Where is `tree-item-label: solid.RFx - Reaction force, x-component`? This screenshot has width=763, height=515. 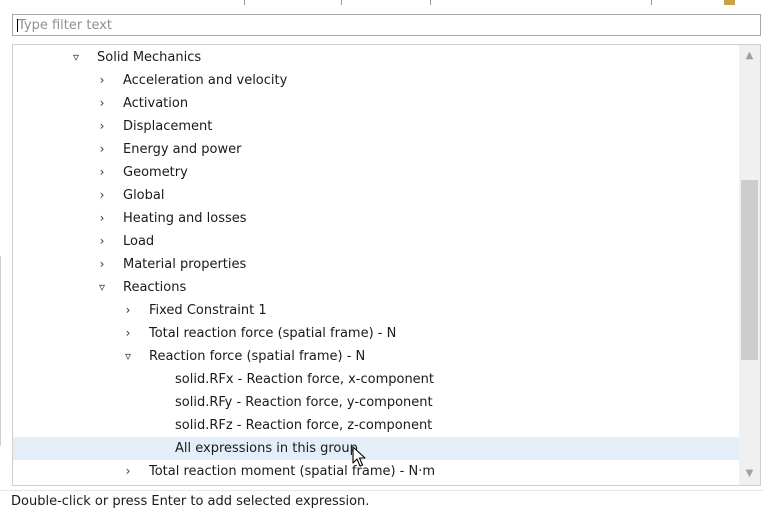
tree-item-label: solid.RFx - Reaction force, x-component is located at coordinates (305, 379).